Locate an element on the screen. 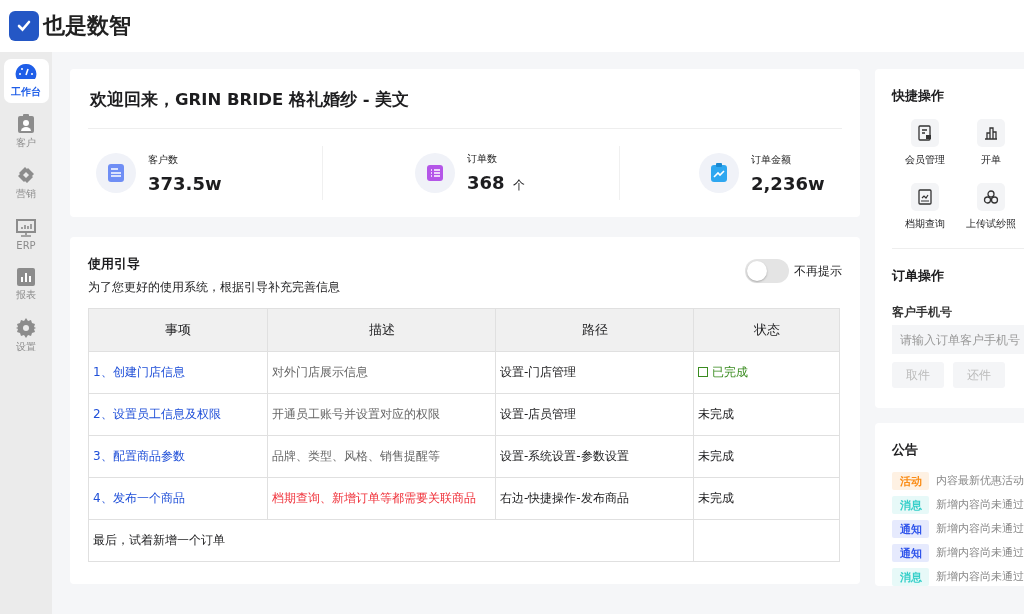 This screenshot has height=614, width=1024. table-cell: 设置-门店管理 is located at coordinates (594, 372).